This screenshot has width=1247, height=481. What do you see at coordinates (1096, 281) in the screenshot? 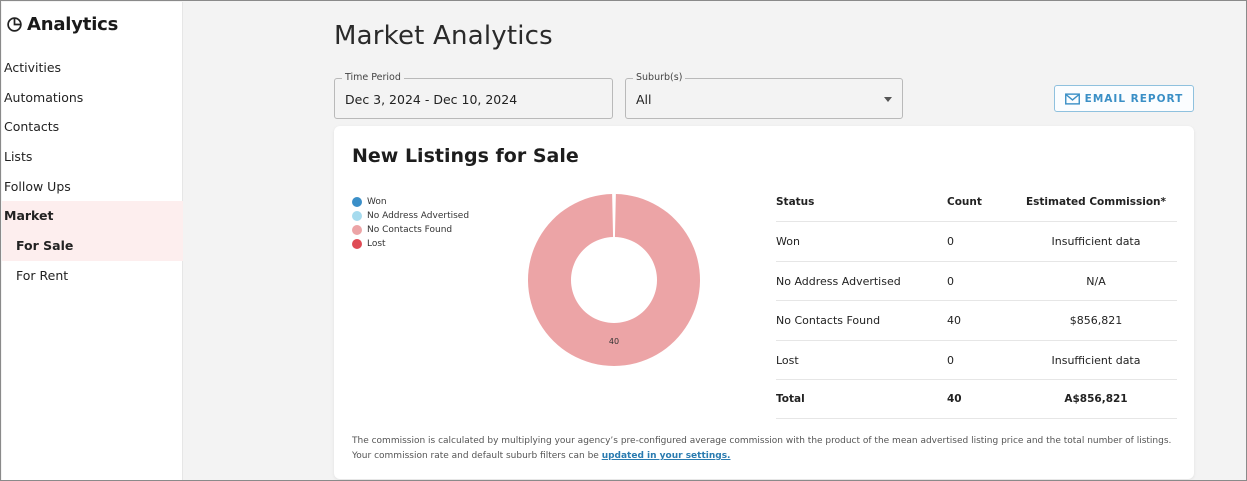
I see `cell-commission: N/A` at bounding box center [1096, 281].